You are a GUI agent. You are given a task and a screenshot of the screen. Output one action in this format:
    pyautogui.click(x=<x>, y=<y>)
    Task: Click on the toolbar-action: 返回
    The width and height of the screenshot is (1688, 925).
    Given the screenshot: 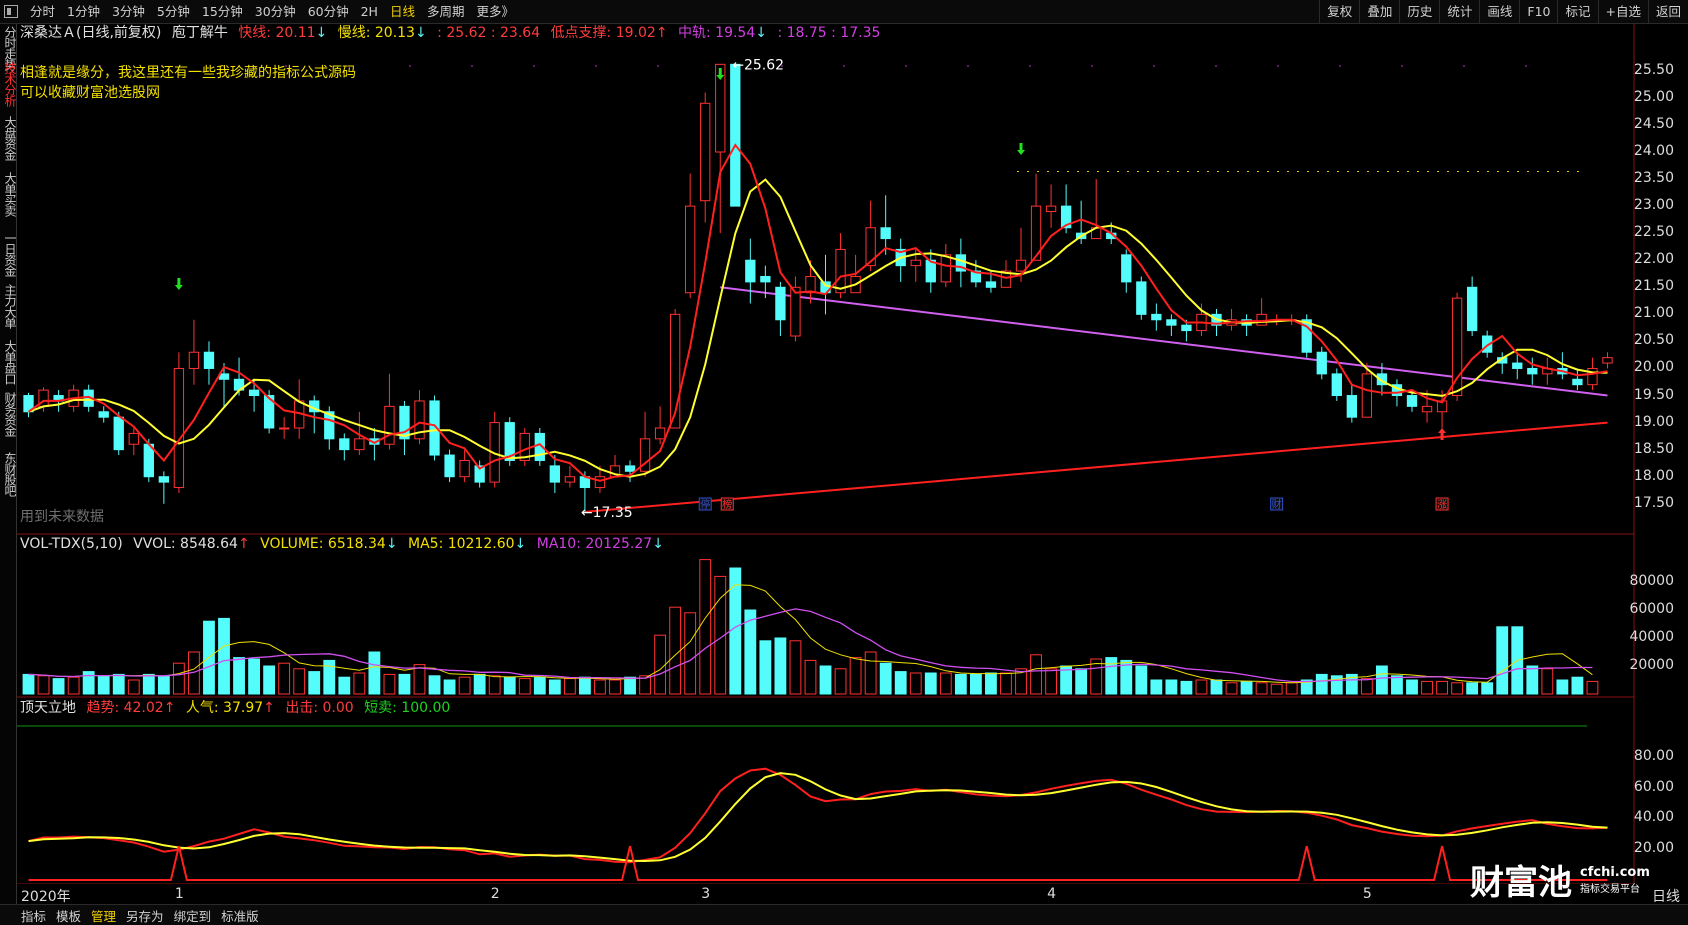 What is the action you would take?
    pyautogui.click(x=1667, y=11)
    